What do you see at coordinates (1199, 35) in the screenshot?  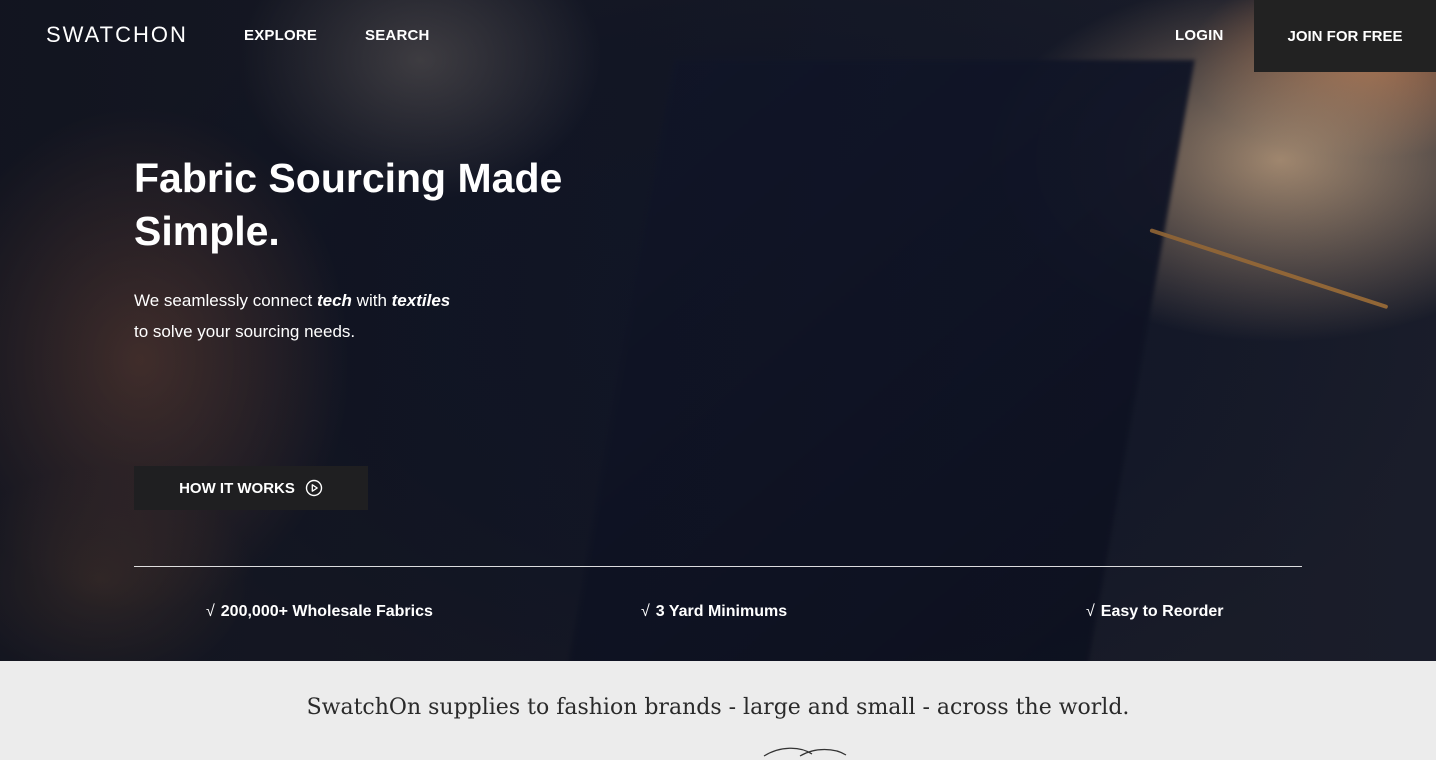 I see `login-link: LOGIN` at bounding box center [1199, 35].